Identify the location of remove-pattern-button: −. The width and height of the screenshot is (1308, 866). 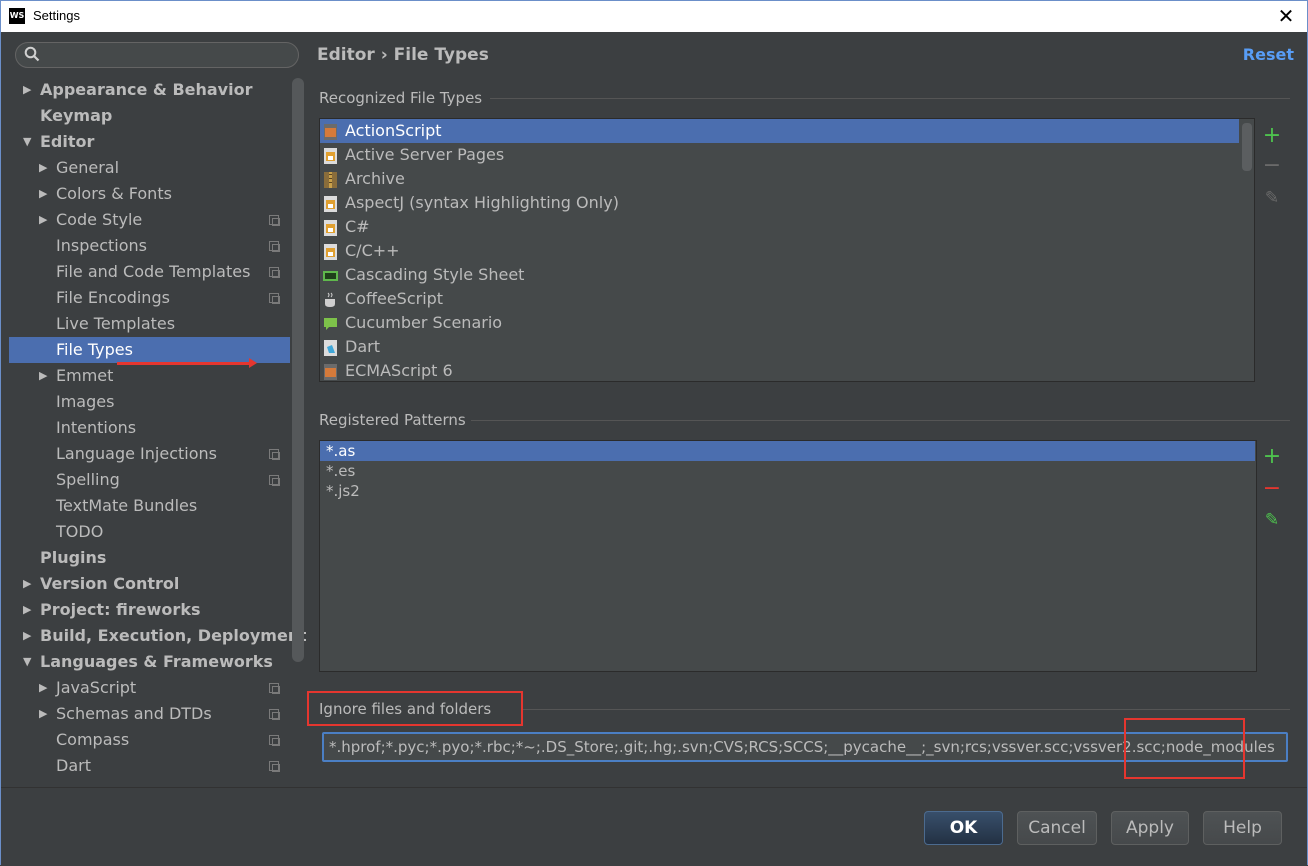
(1272, 489).